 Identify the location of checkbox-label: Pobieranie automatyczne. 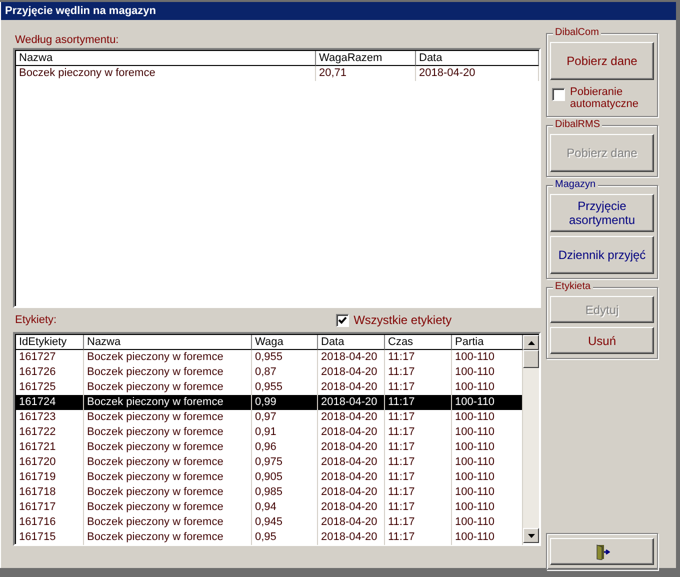
(605, 98).